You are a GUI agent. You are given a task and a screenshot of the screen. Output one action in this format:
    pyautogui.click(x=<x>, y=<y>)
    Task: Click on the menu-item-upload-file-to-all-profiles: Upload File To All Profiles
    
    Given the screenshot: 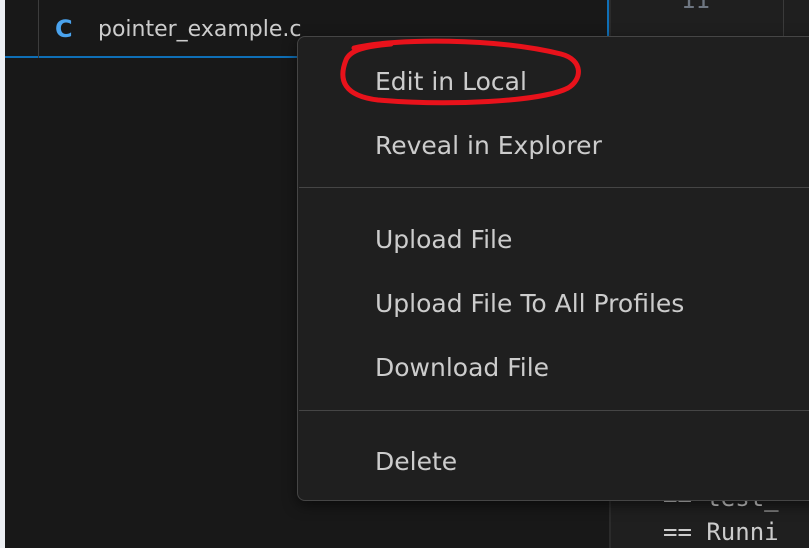 What is the action you would take?
    pyautogui.click(x=554, y=304)
    